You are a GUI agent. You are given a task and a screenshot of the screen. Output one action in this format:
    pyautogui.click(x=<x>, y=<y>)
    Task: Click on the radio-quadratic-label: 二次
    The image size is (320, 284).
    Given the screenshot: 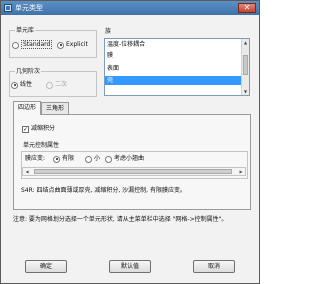 What is the action you would take?
    pyautogui.click(x=61, y=84)
    